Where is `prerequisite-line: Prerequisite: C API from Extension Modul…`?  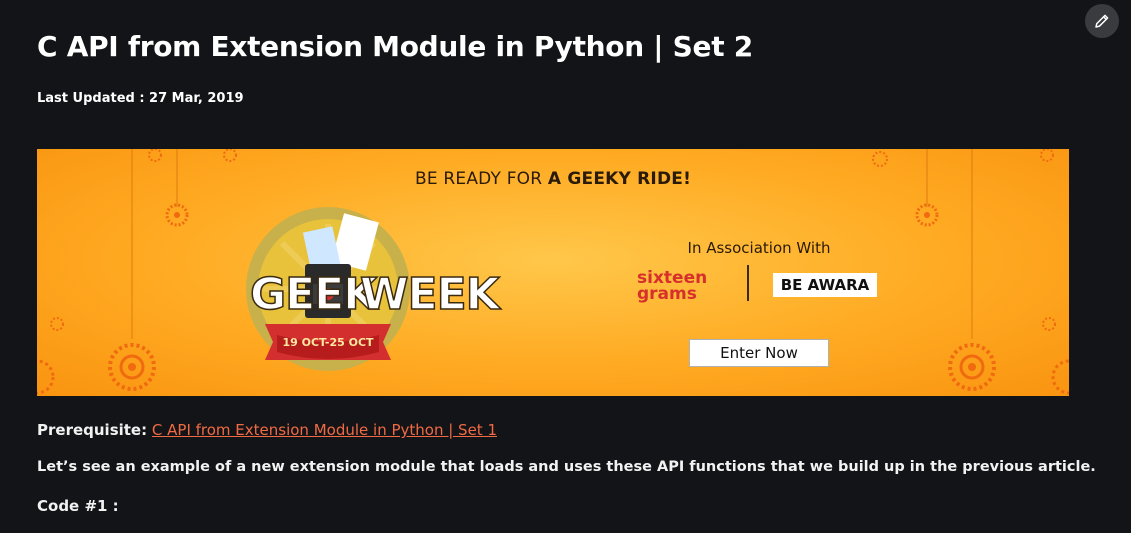 prerequisite-line: Prerequisite: C API from Extension Modul… is located at coordinates (267, 430).